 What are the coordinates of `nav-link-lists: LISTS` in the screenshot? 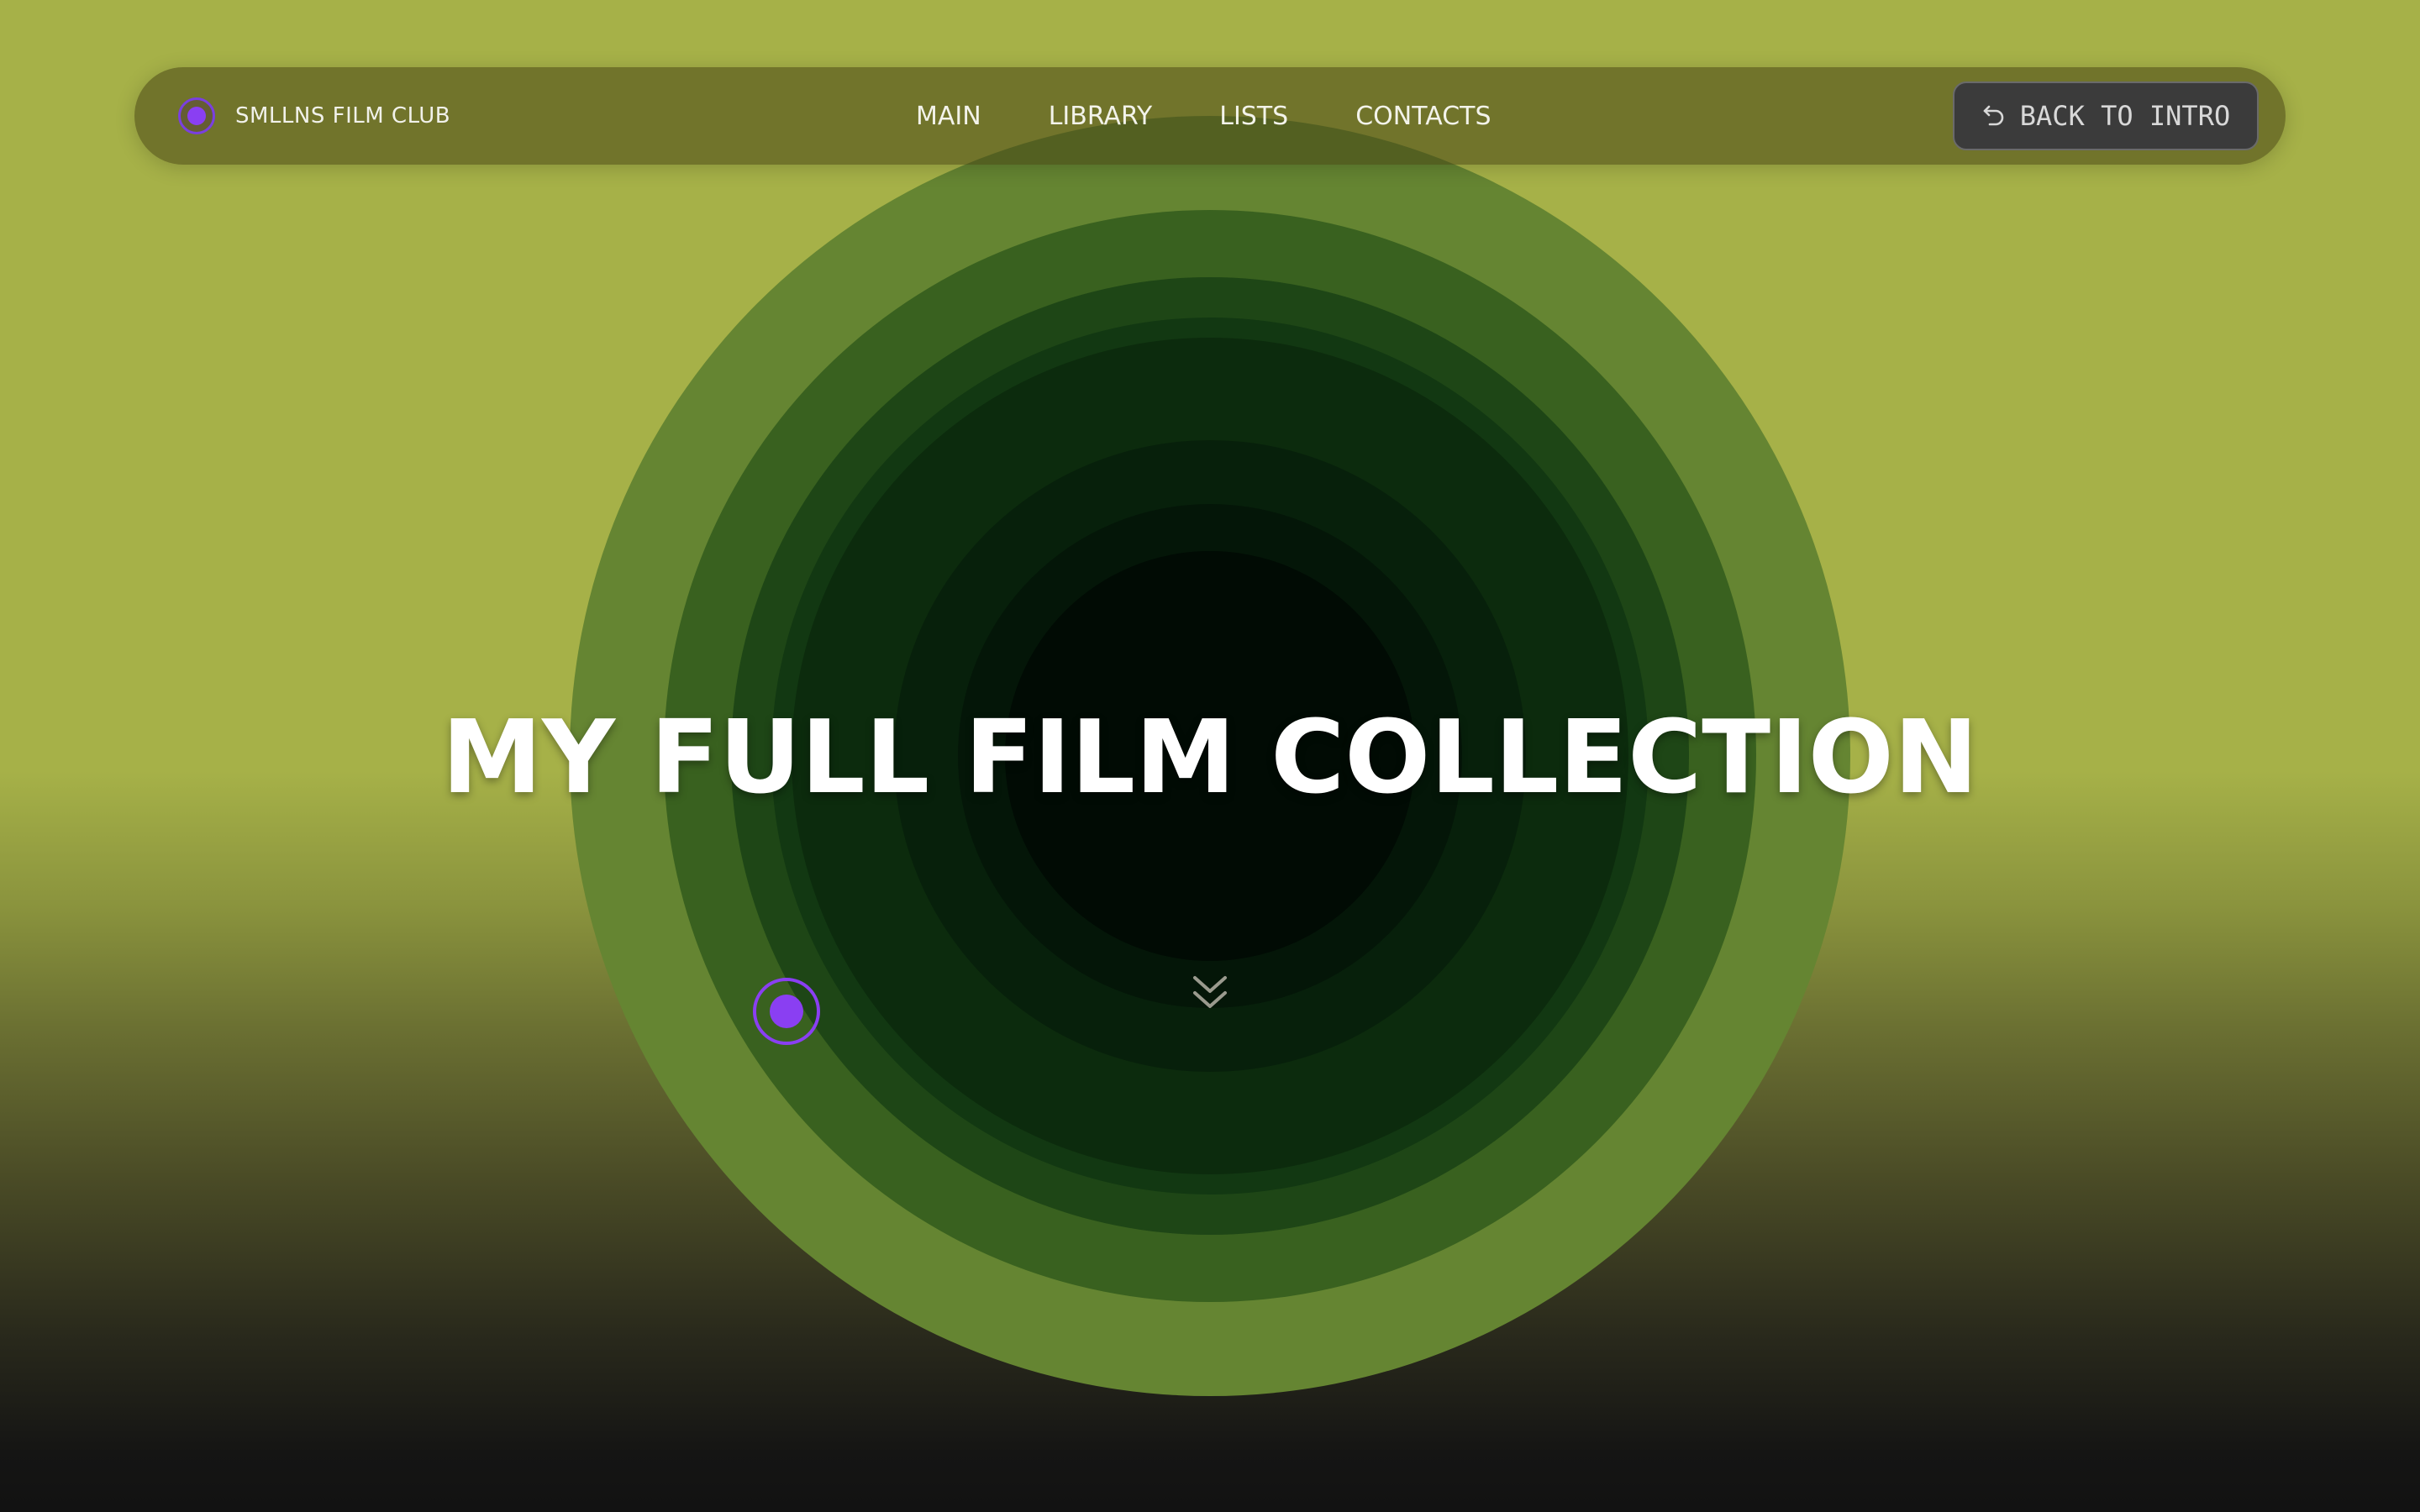 It's located at (1254, 116).